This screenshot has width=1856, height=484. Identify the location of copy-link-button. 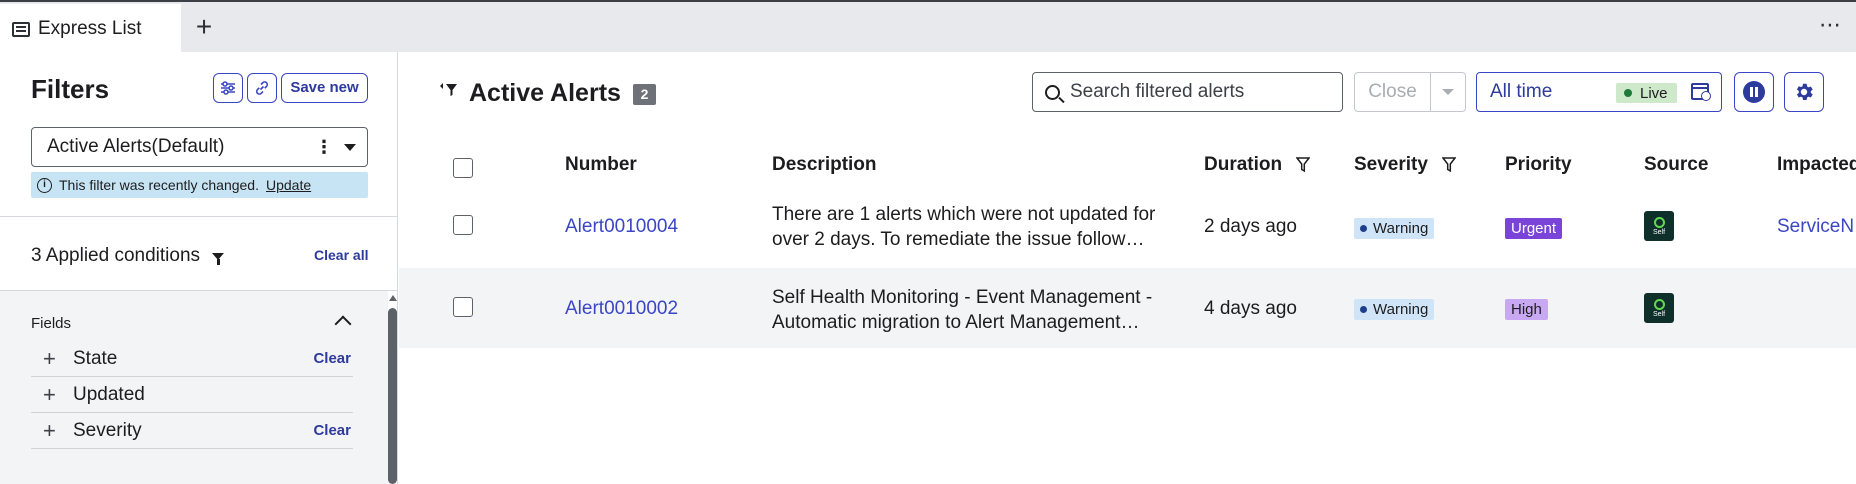
(262, 88).